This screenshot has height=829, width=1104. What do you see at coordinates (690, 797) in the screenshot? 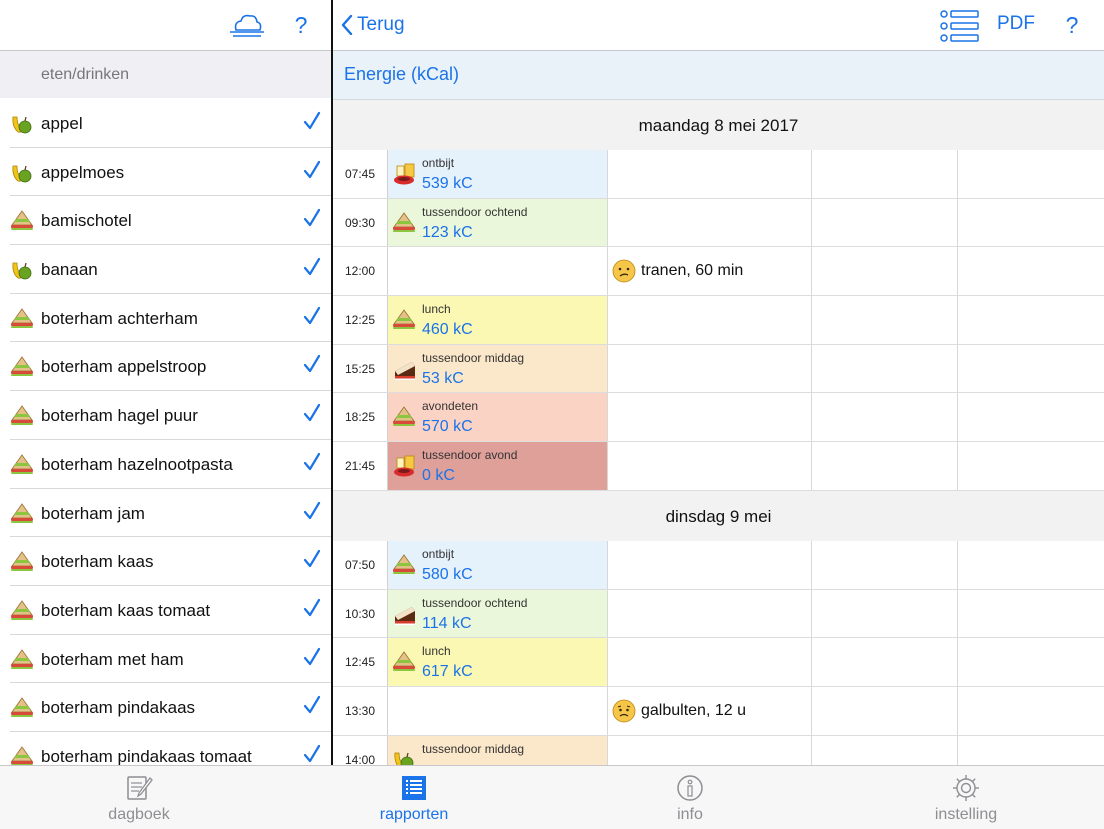
I see `tab-info: info` at bounding box center [690, 797].